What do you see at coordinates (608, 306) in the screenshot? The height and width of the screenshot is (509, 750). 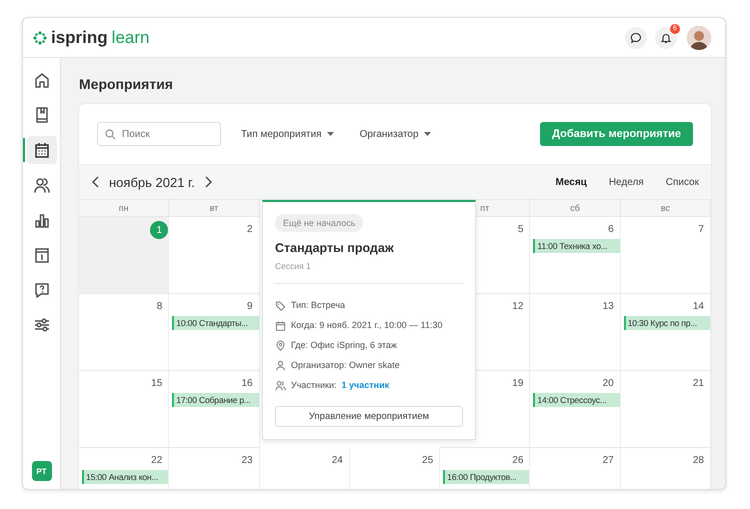 I see `day-number: 13` at bounding box center [608, 306].